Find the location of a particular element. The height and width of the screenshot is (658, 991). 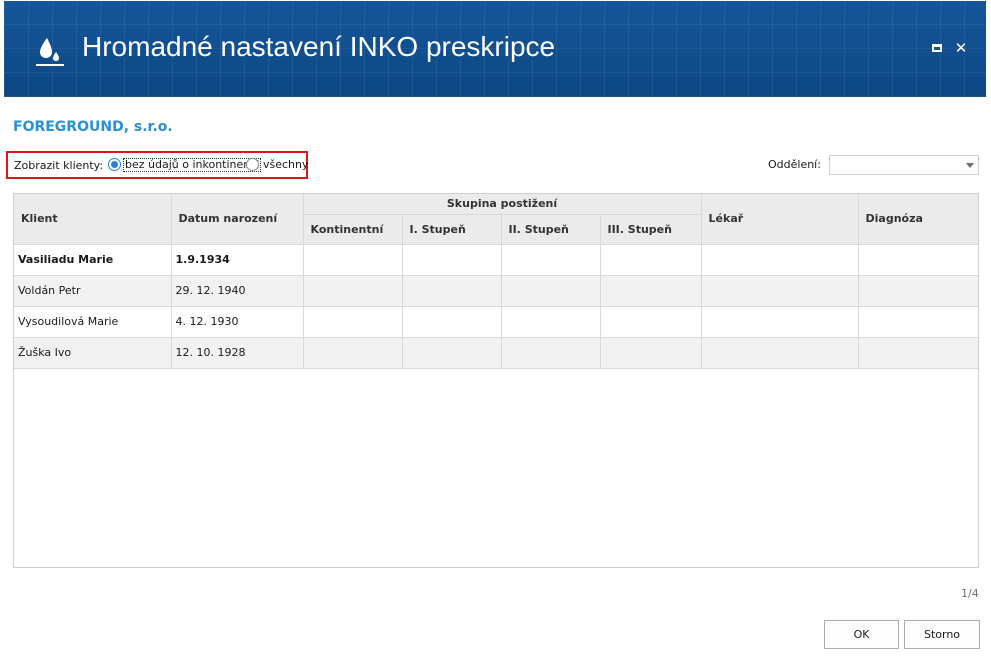

column-header-stage-3: III. Stupeň is located at coordinates (650, 229).